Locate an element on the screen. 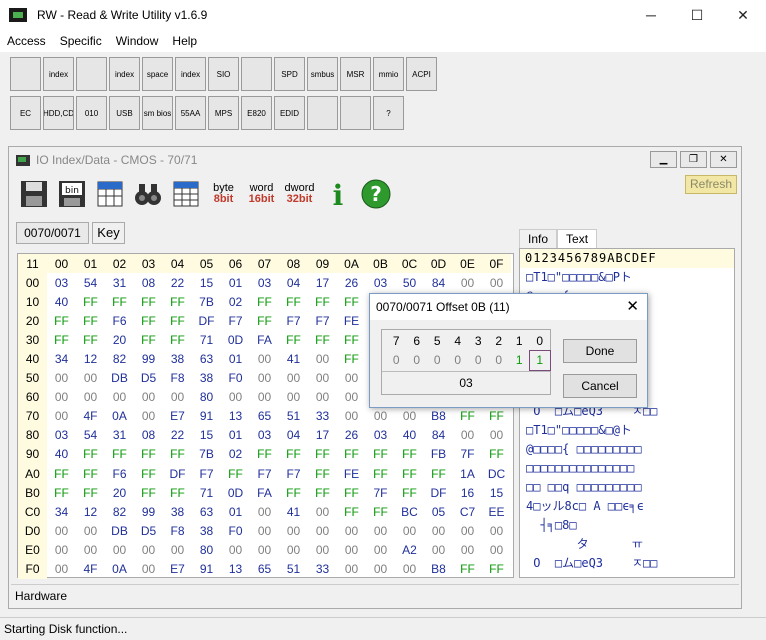 Image resolution: width=766 pixels, height=640 pixels. pci-button is located at coordinates (25, 74).